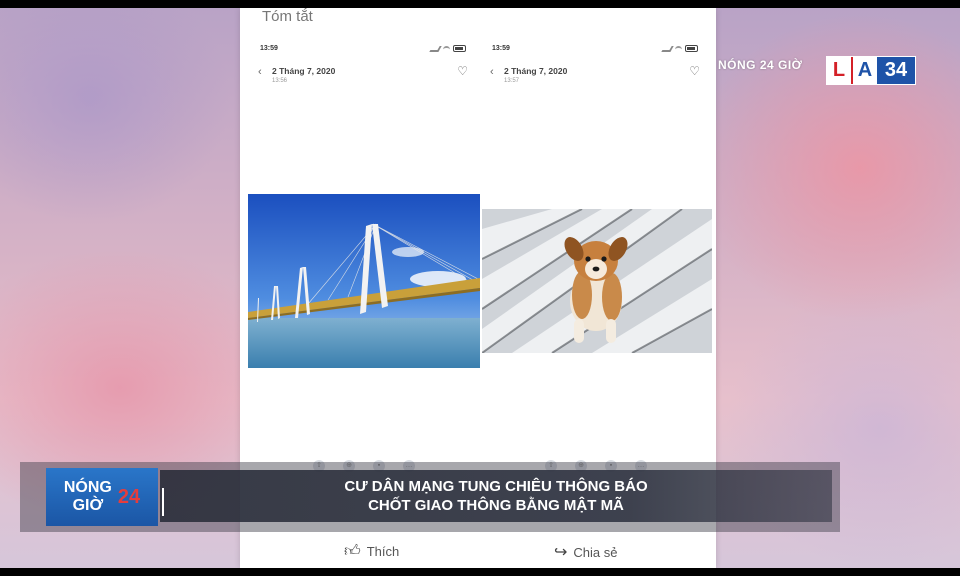  Describe the element at coordinates (480, 572) in the screenshot. I see `letterbox-bottom` at that location.